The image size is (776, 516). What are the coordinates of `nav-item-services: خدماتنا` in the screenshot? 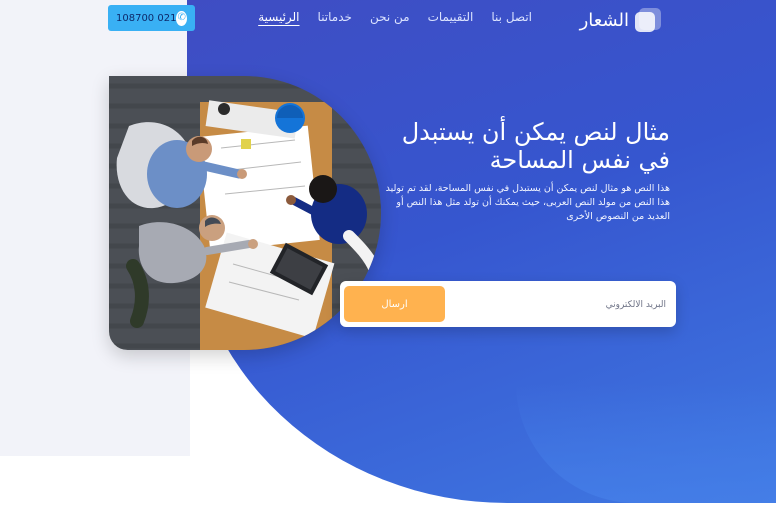 It's located at (335, 17).